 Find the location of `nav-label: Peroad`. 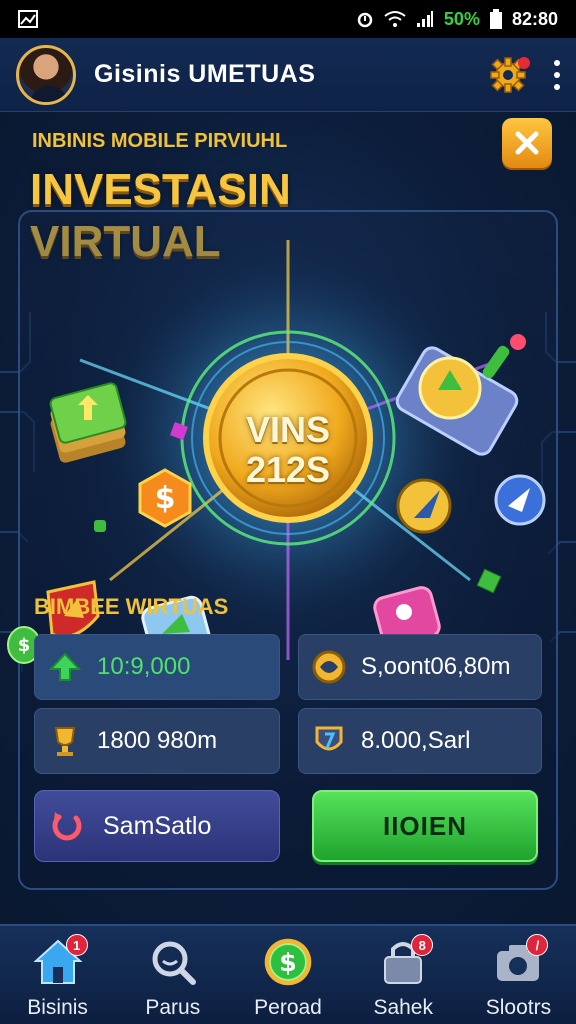

nav-label: Peroad is located at coordinates (288, 1007).